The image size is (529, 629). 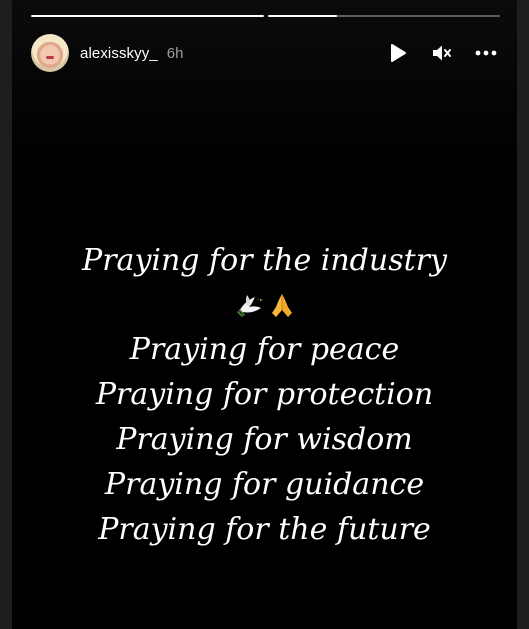 I want to click on story-controls, so click(x=442, y=53).